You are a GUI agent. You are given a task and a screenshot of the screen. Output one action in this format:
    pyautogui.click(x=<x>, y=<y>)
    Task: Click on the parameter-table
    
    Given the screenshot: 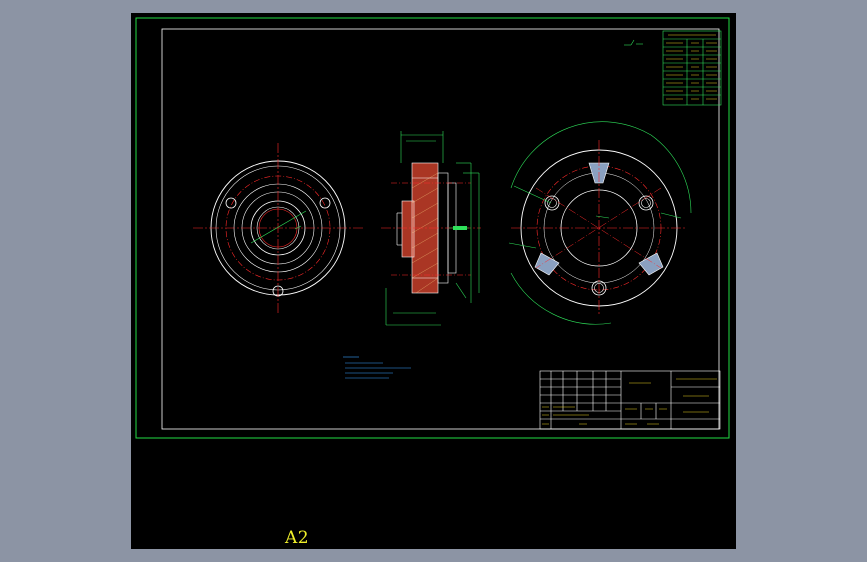 What is the action you would take?
    pyautogui.click(x=692, y=68)
    